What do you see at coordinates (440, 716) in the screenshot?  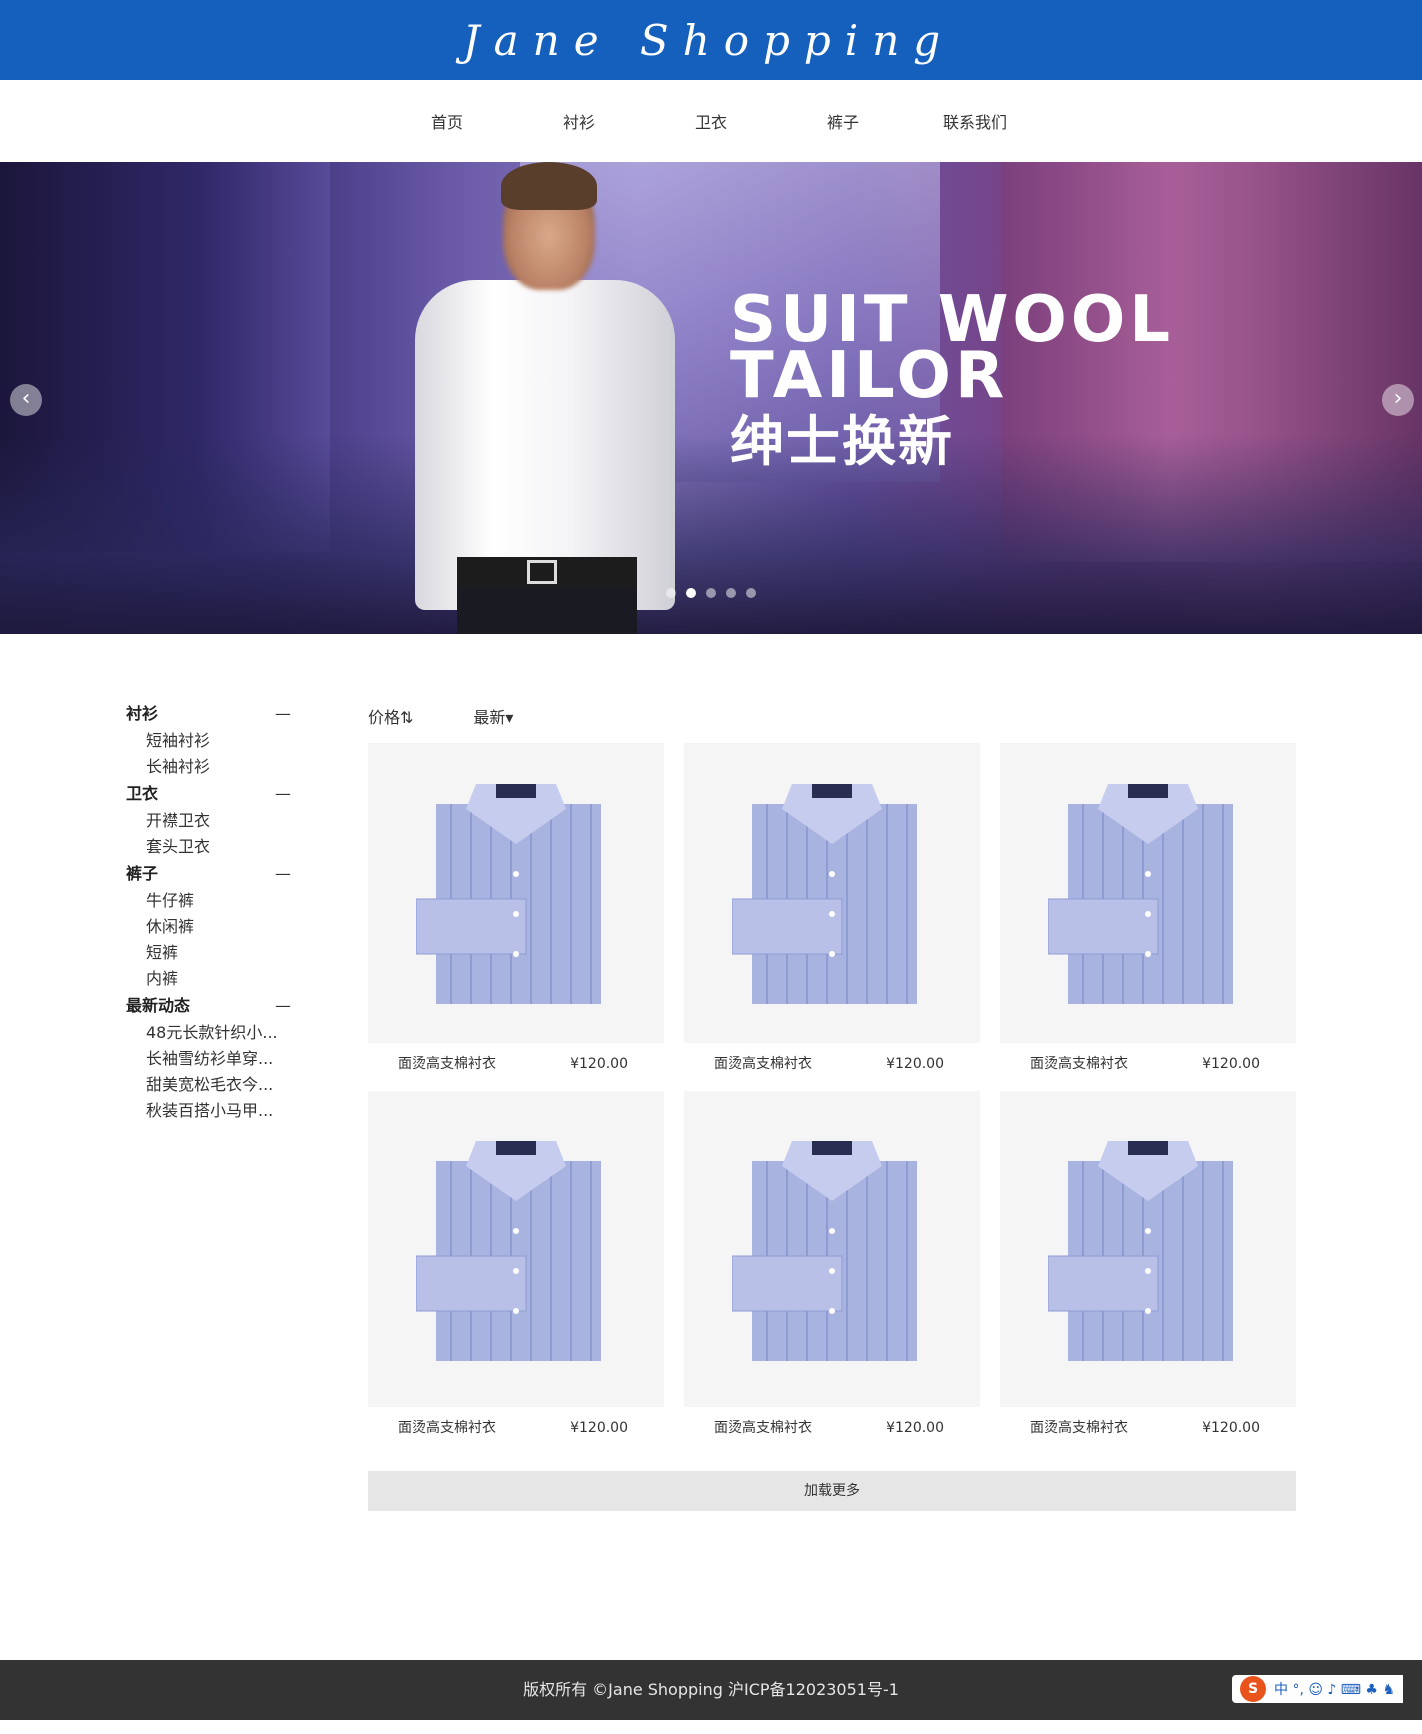 I see `sort-bar: 价格⇅ 最新▾` at bounding box center [440, 716].